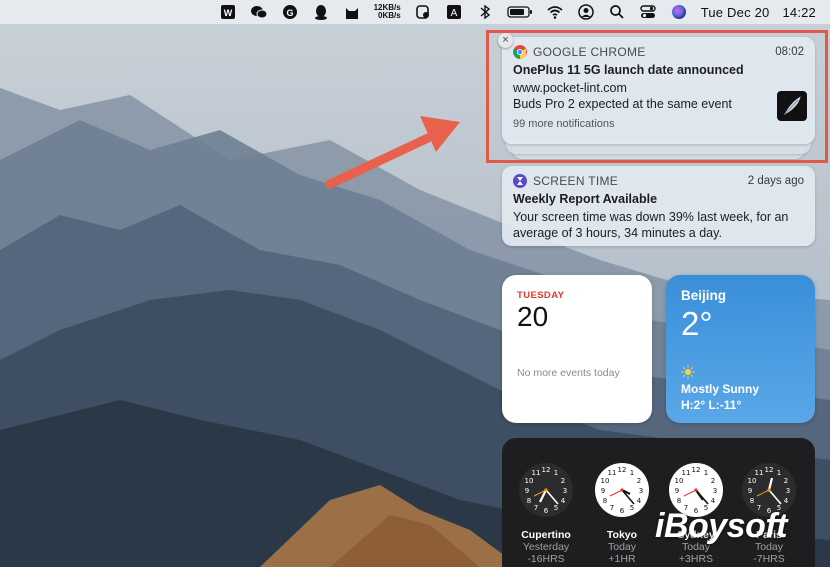 This screenshot has height=567, width=830. Describe the element at coordinates (541, 295) in the screenshot. I see `calendar-weekday: TUESDAY` at that location.